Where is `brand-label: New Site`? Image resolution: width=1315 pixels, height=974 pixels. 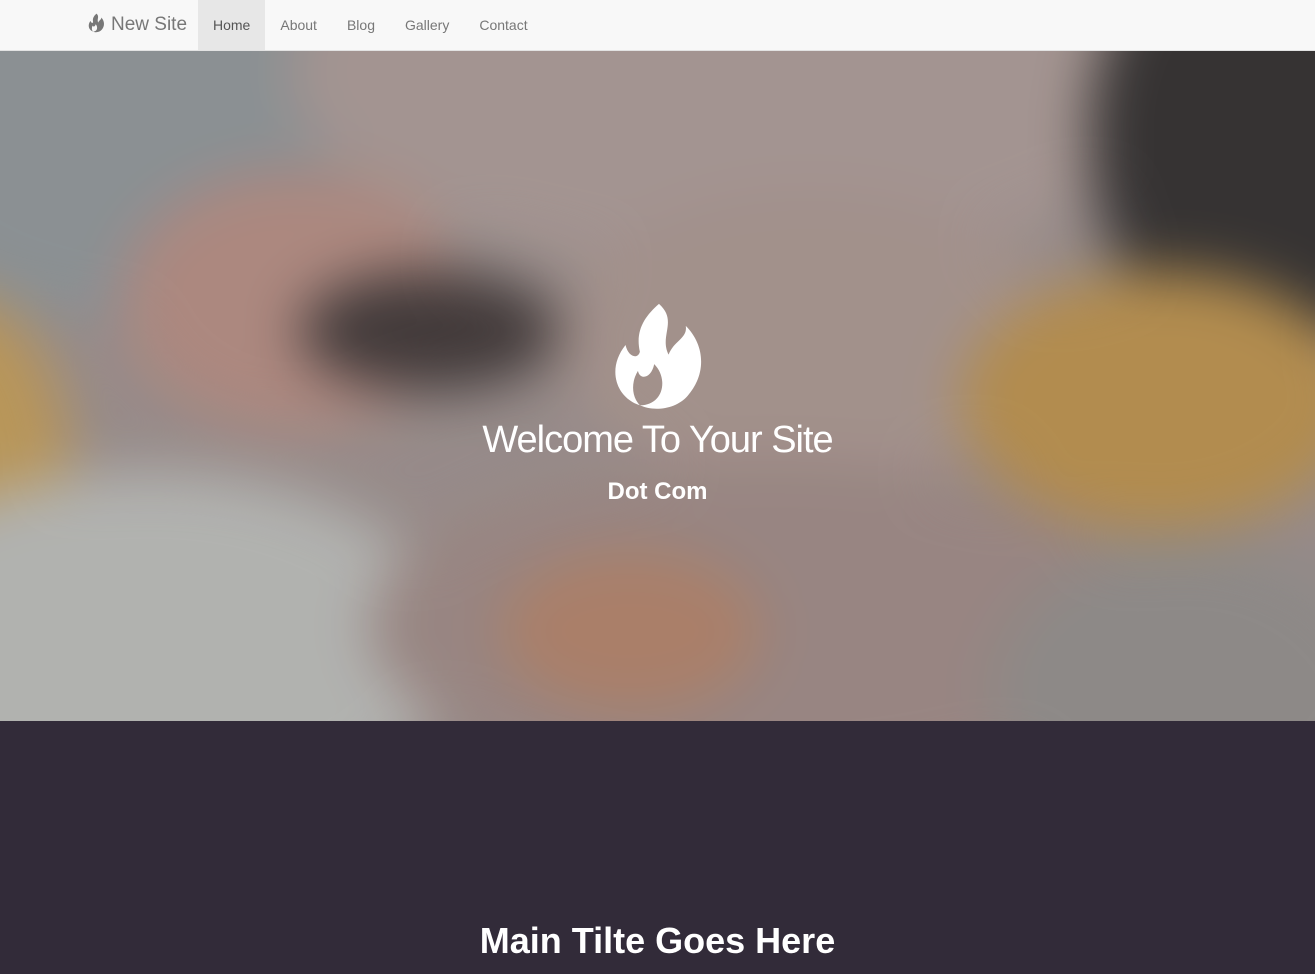 brand-label: New Site is located at coordinates (149, 24).